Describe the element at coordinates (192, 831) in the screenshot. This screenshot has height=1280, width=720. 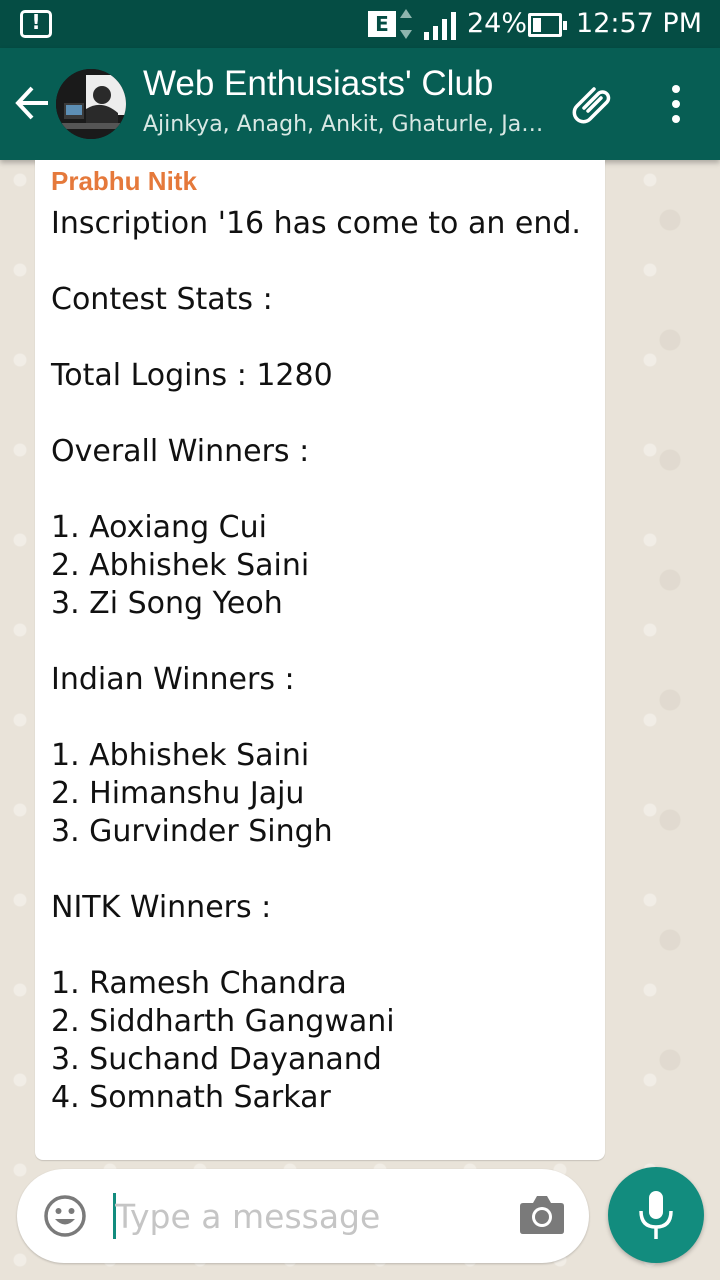
I see `message-line: 3. Gurvinder Singh` at that location.